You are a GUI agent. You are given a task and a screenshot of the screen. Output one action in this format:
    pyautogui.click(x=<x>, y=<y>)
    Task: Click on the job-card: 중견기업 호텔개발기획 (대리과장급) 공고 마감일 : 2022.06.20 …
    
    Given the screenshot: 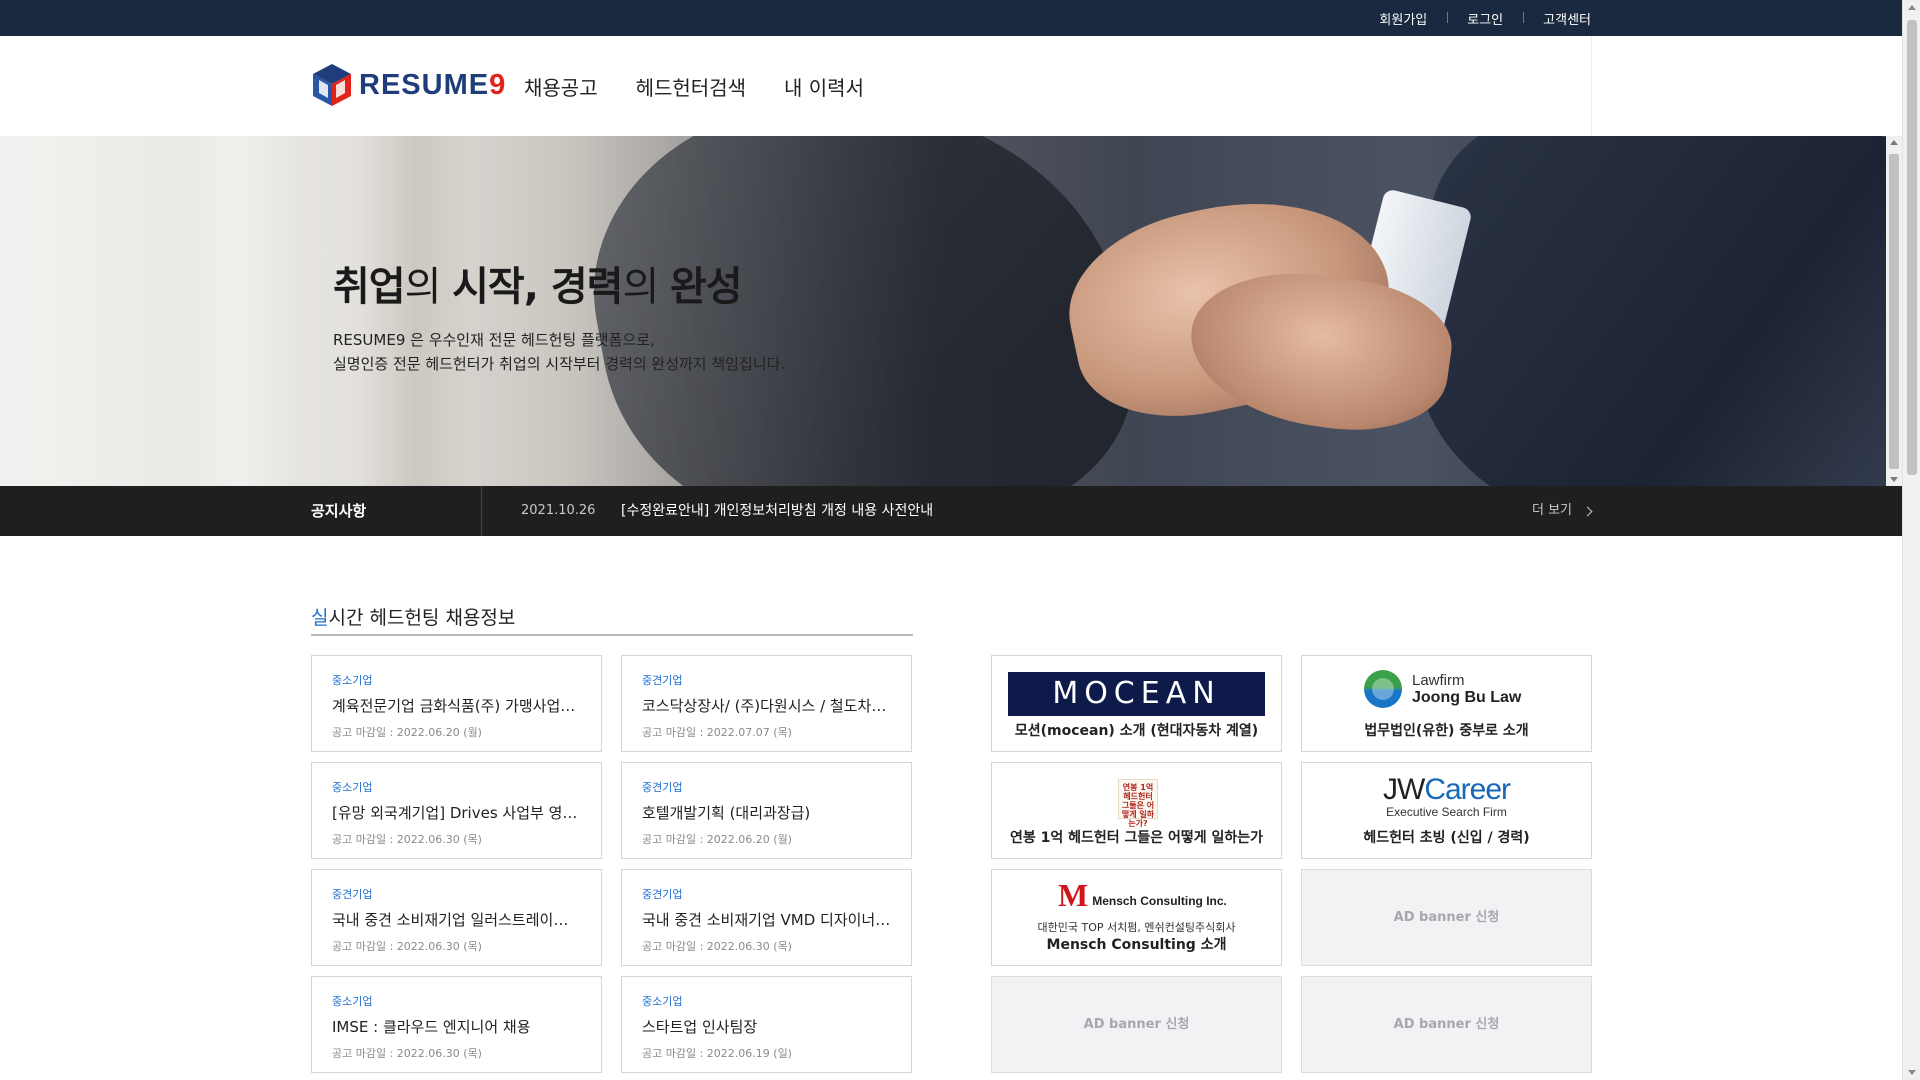 What is the action you would take?
    pyautogui.click(x=766, y=810)
    